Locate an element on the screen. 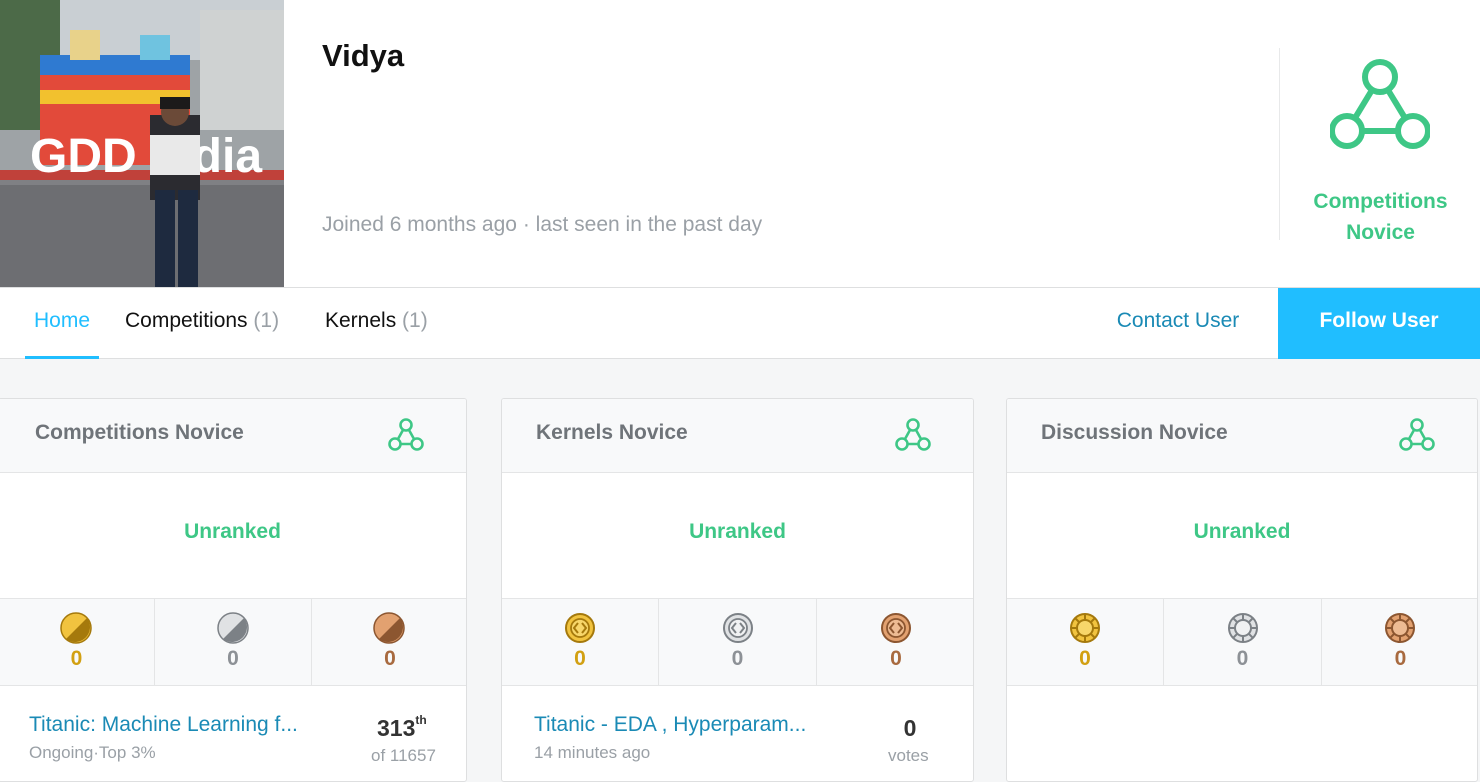 The image size is (1480, 782). gold-medal-icon is located at coordinates (76, 628).